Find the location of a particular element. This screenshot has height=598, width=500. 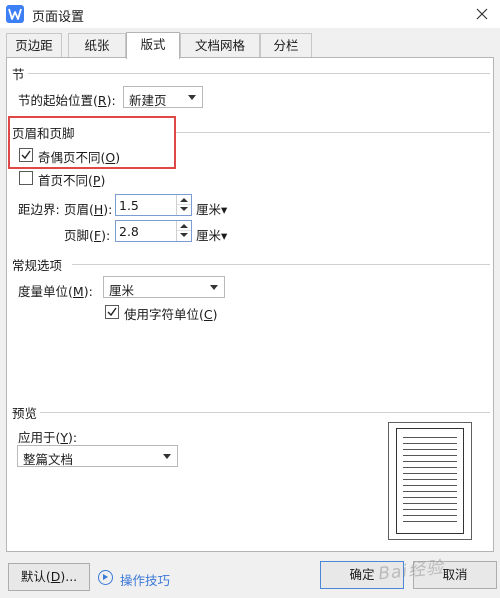

header-footer-divider is located at coordinates (333, 132).